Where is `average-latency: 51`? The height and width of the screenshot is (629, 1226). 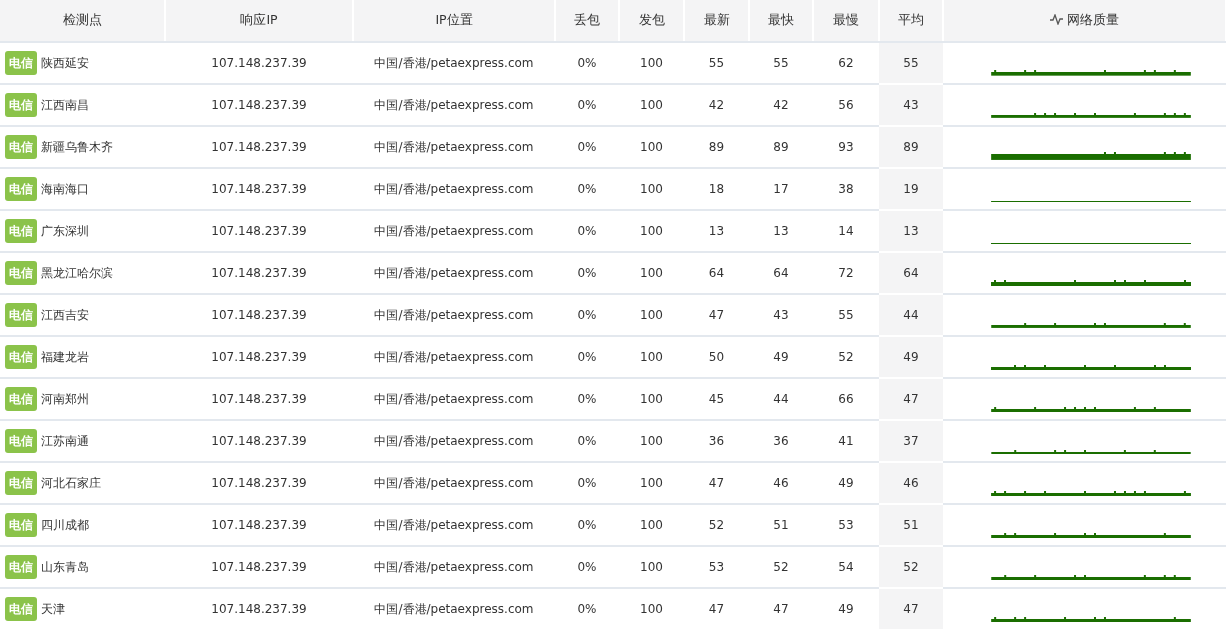 average-latency: 51 is located at coordinates (911, 525).